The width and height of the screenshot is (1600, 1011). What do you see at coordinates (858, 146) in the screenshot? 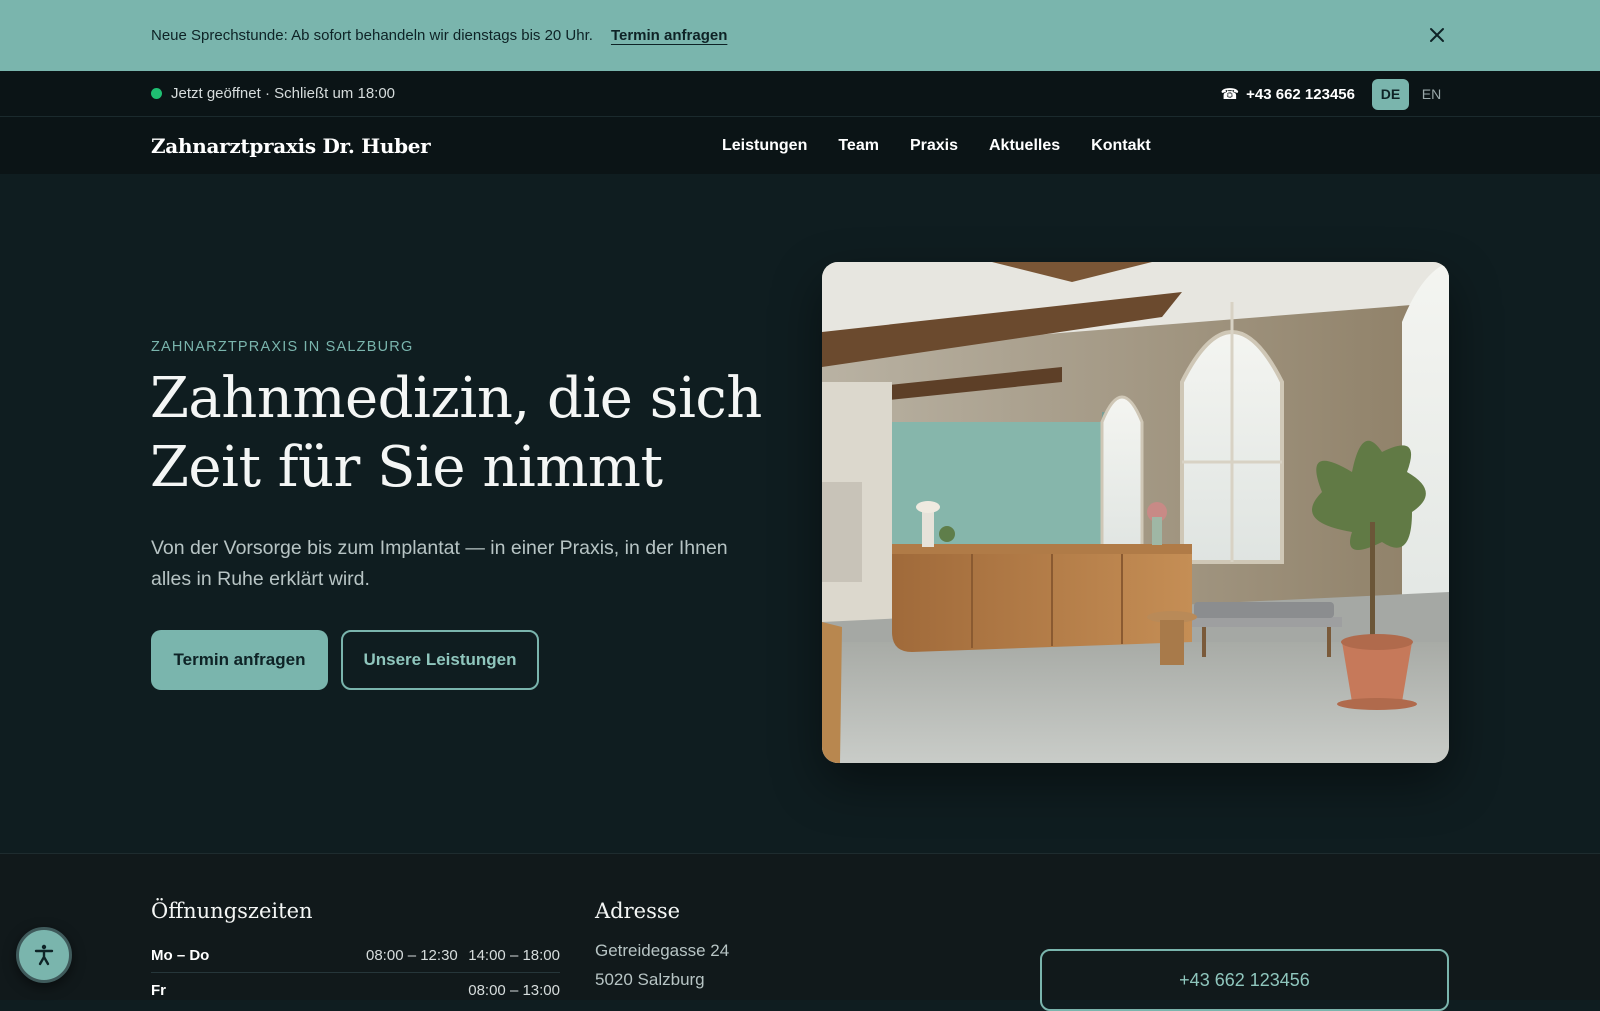
I see `nav-item-team: Team` at bounding box center [858, 146].